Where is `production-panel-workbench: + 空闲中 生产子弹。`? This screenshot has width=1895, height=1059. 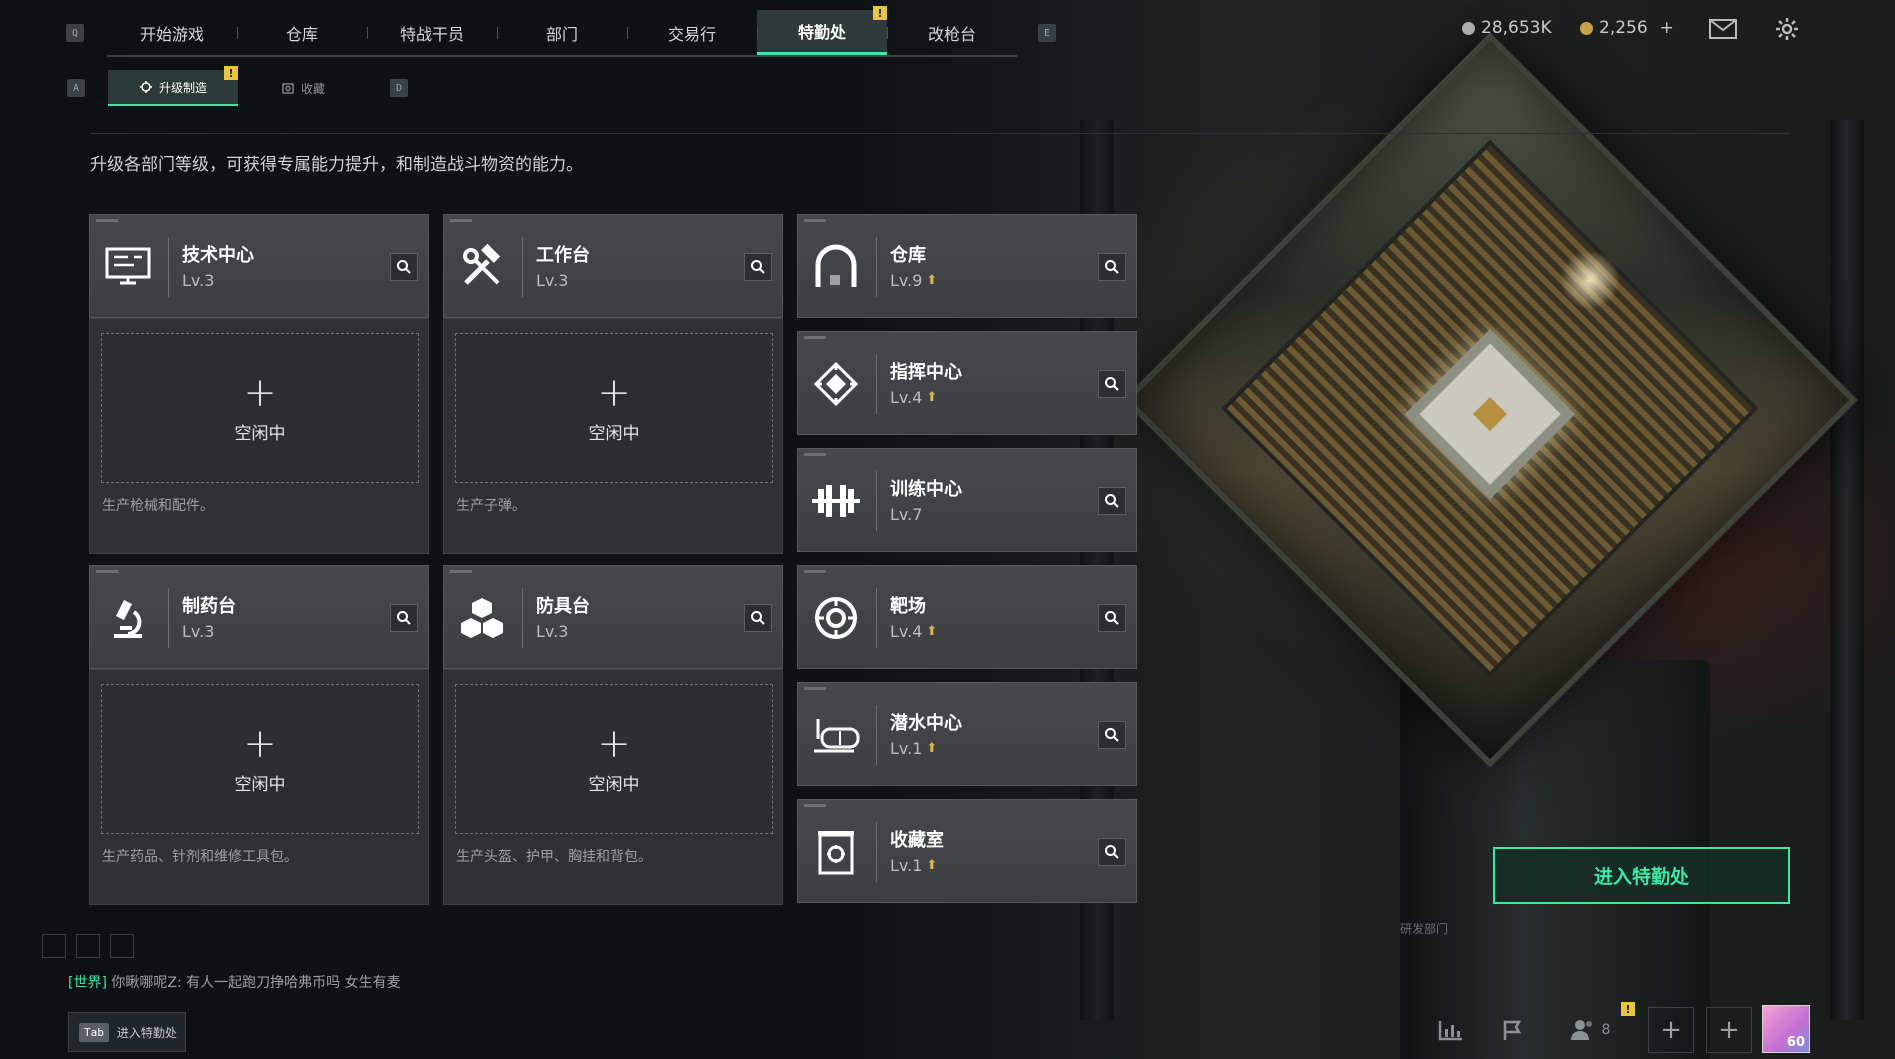
production-panel-workbench: + 空闲中 生产子弹。 is located at coordinates (613, 436).